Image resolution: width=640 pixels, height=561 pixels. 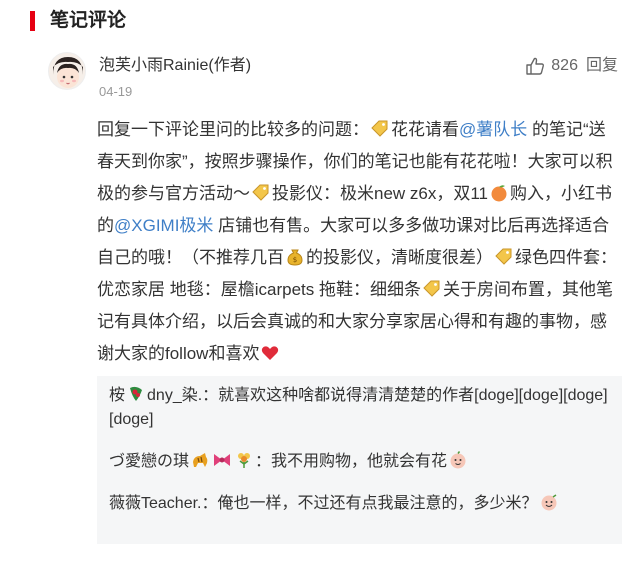 I want to click on reply-item: 薇薇Teacher.：俺也一样，不过还有点我最注意的，多少米？, so click(x=359, y=504).